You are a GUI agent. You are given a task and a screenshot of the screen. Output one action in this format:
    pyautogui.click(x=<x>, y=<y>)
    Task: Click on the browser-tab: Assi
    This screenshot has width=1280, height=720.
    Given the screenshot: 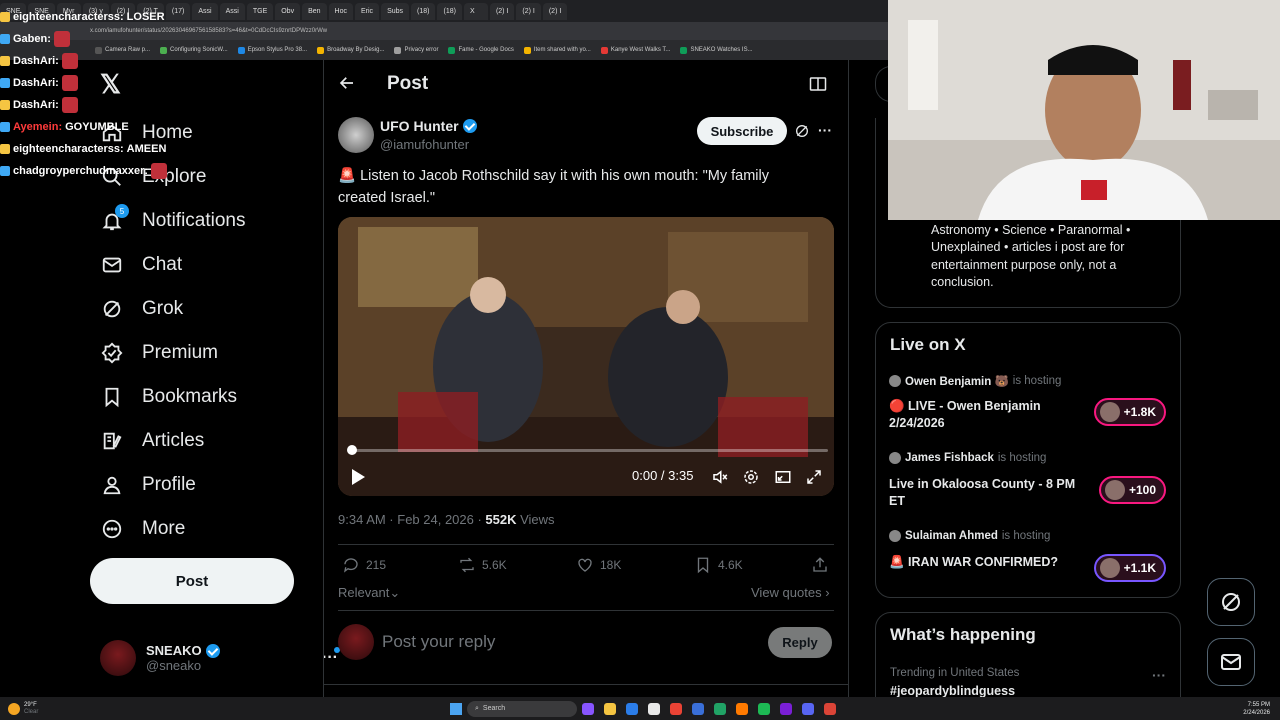 What is the action you would take?
    pyautogui.click(x=232, y=11)
    